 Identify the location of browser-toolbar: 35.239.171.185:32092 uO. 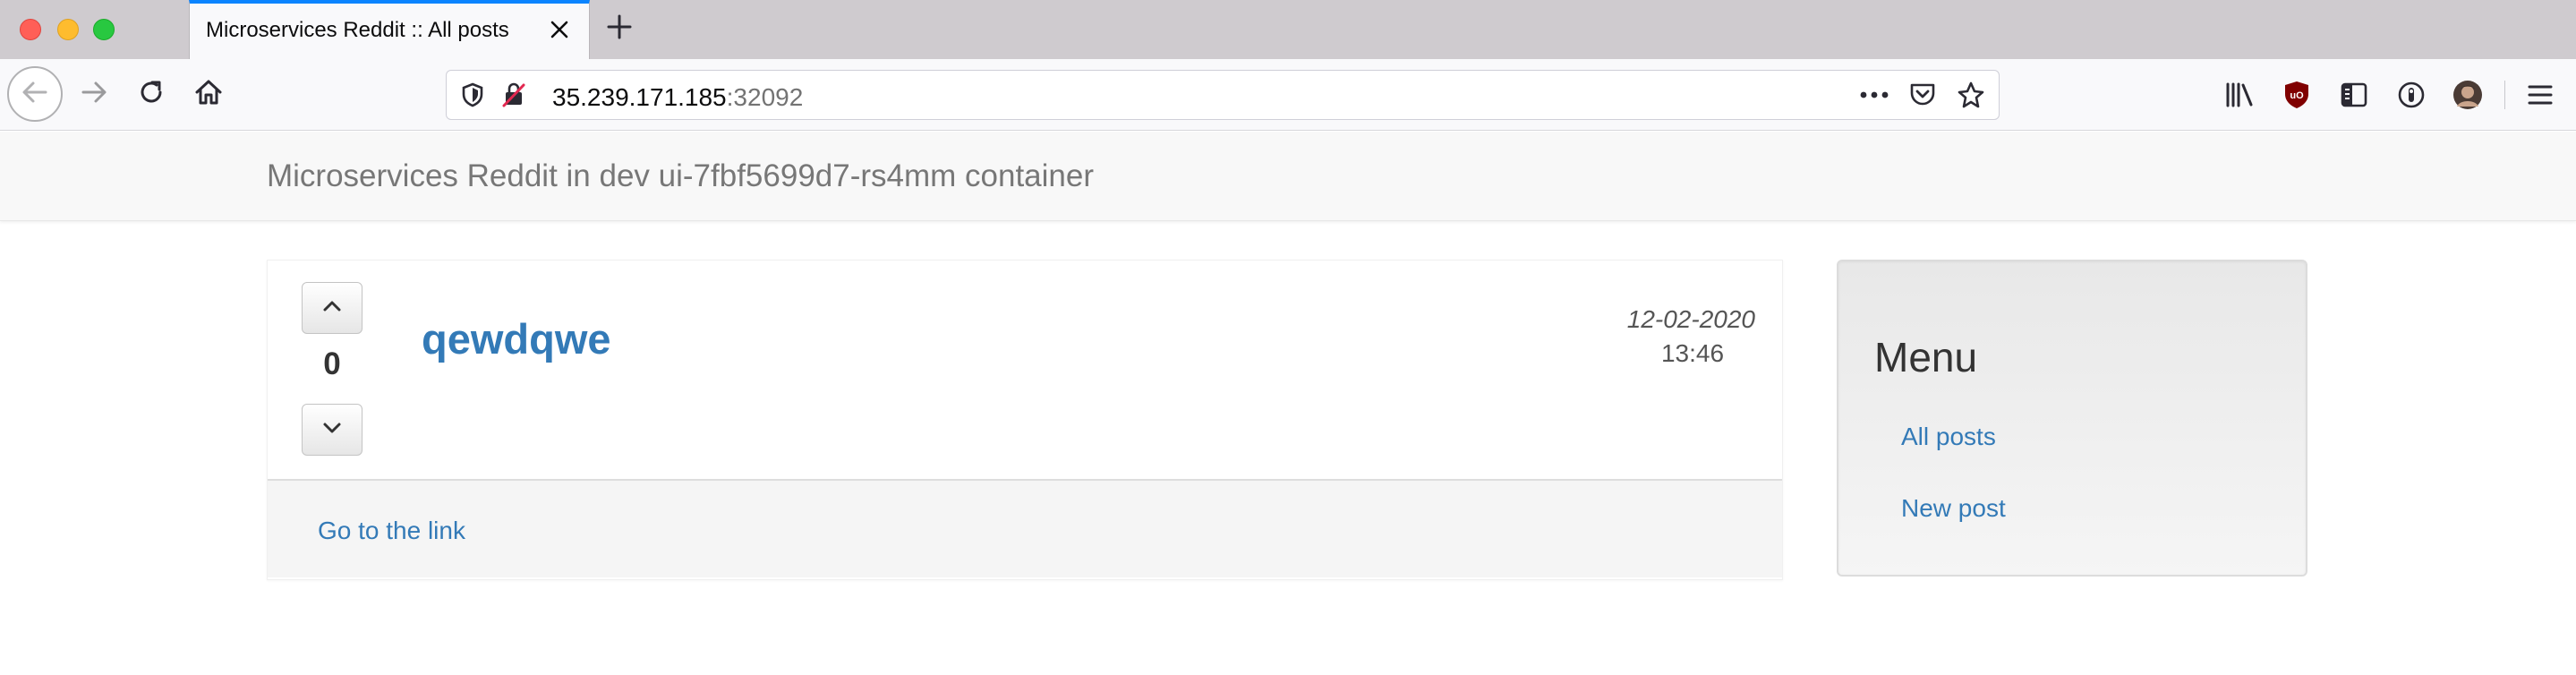
(1288, 95).